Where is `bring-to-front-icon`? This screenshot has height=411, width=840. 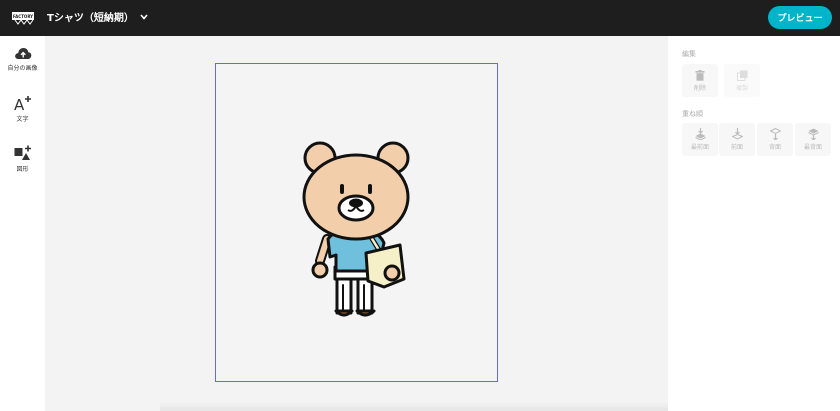
bring-to-front-icon is located at coordinates (700, 134).